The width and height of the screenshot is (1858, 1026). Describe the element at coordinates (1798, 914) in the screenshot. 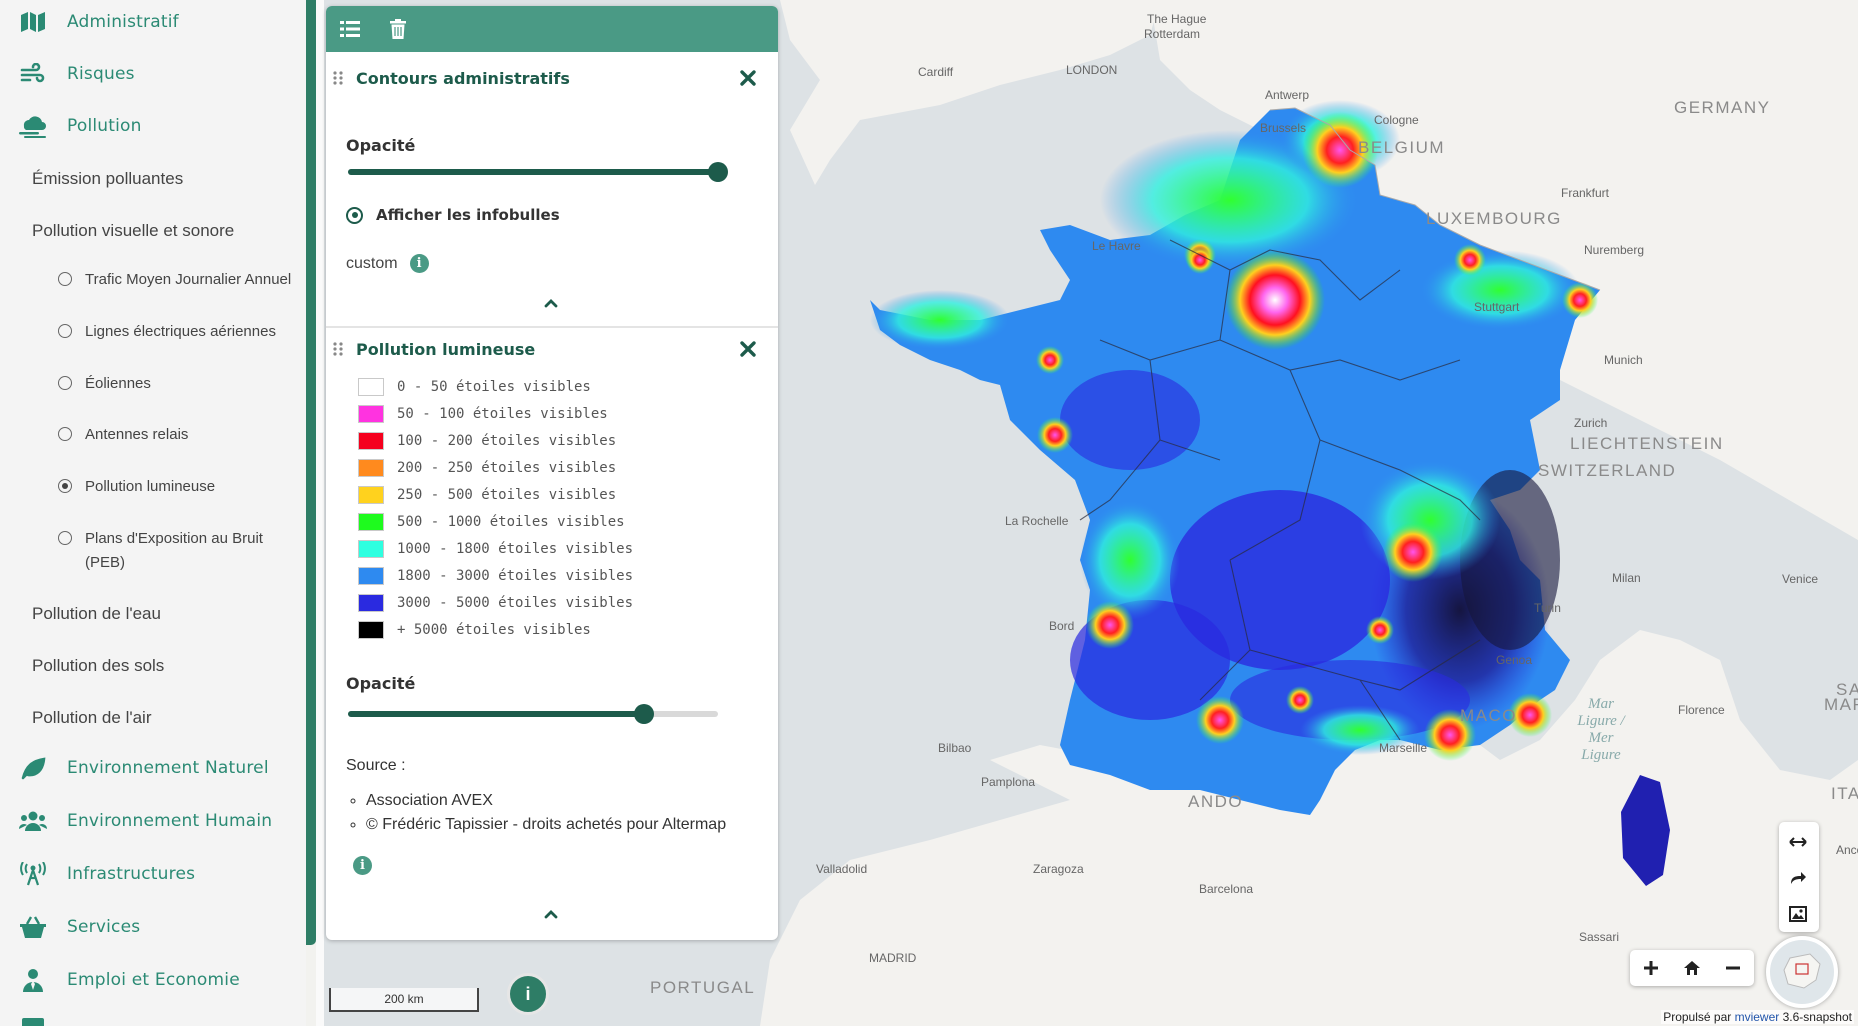

I see `export-image-icon` at that location.